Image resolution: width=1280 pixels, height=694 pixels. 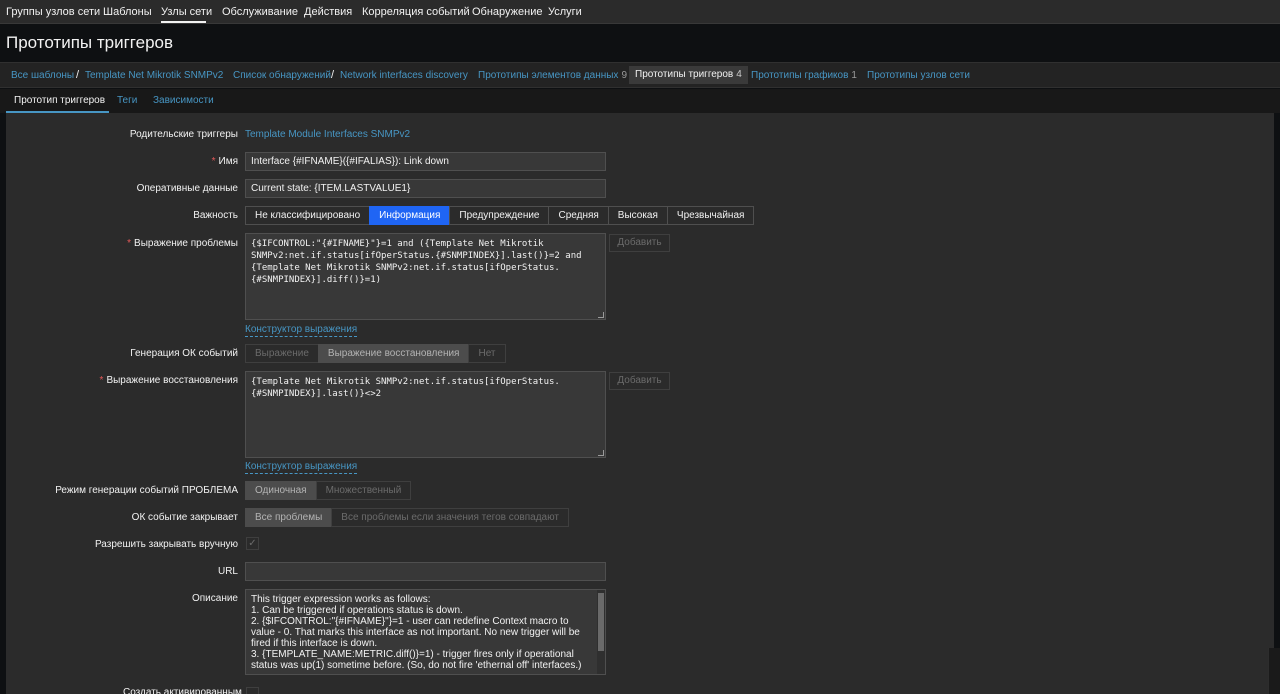 I want to click on tab-dependencies: Зависимости, so click(x=183, y=100).